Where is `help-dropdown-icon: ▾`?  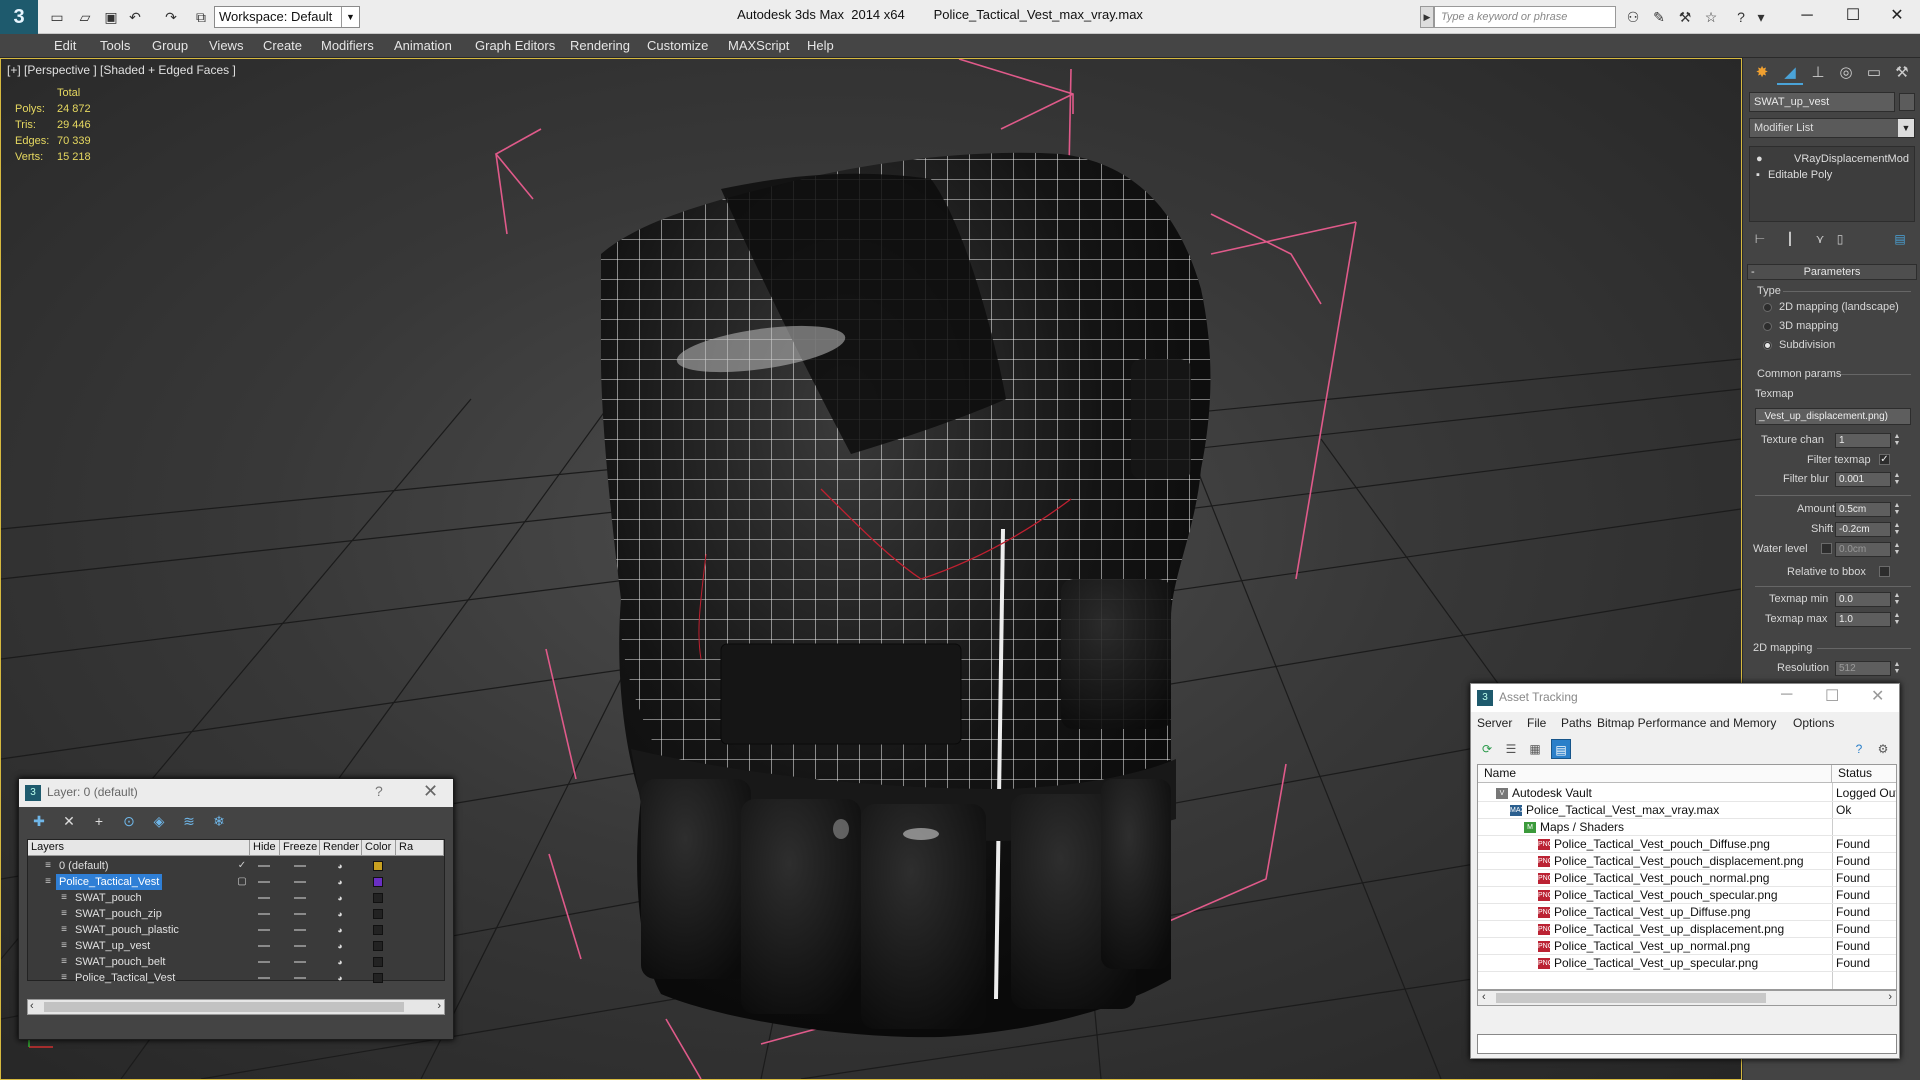
help-dropdown-icon: ▾ is located at coordinates (1761, 17).